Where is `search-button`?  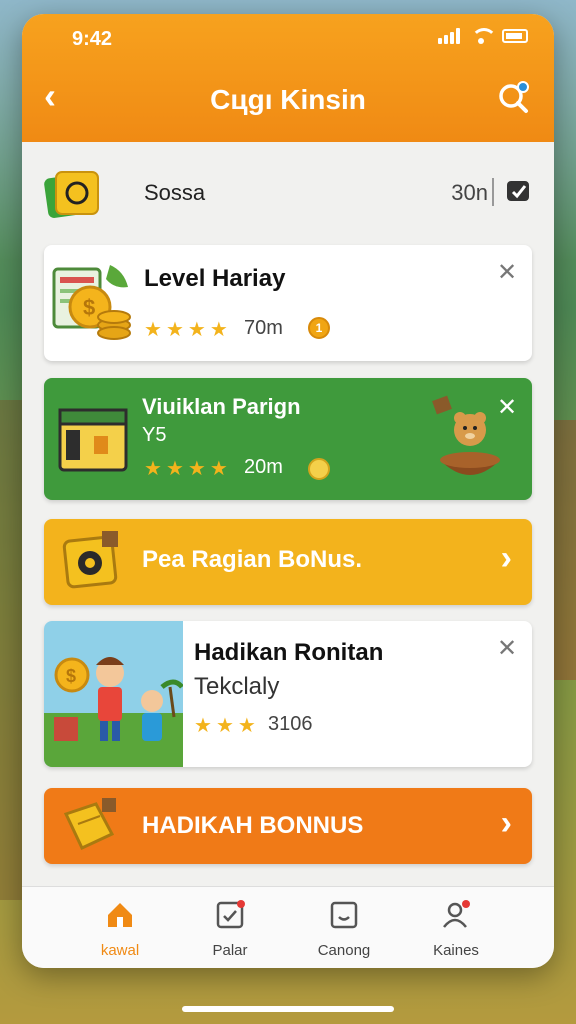
search-button is located at coordinates (514, 98).